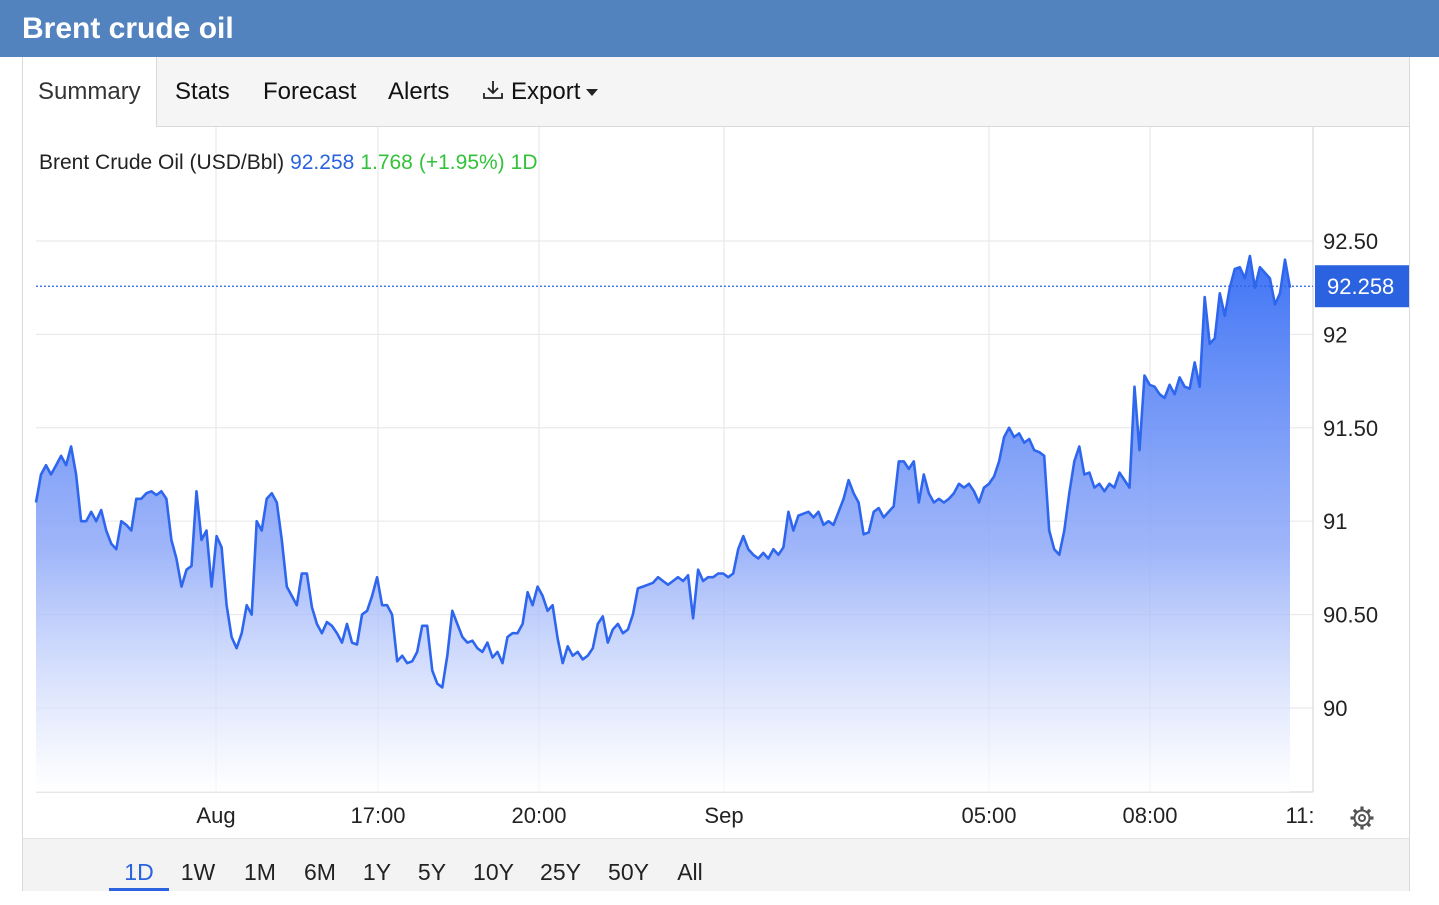  I want to click on range-1d: 1D, so click(139, 865).